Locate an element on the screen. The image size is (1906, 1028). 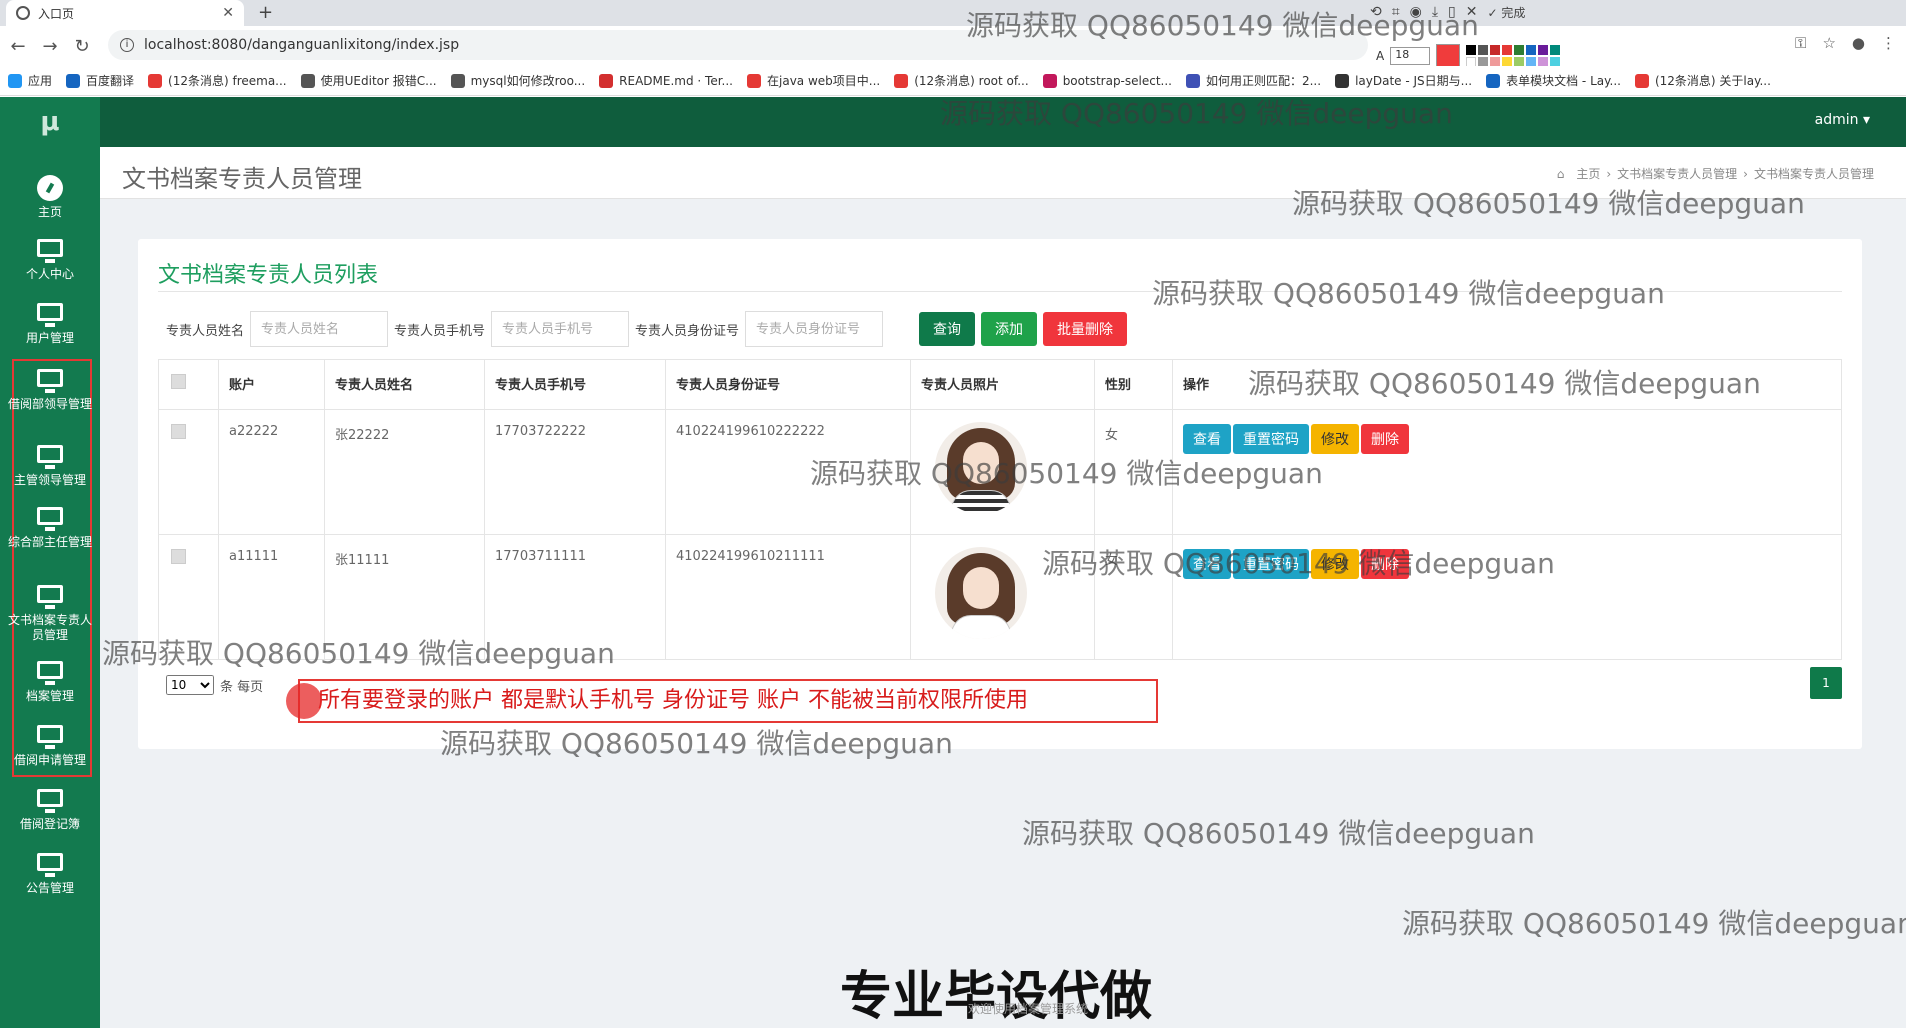
sidebar-item-3: 借阅部领导管理 is located at coordinates (50, 390).